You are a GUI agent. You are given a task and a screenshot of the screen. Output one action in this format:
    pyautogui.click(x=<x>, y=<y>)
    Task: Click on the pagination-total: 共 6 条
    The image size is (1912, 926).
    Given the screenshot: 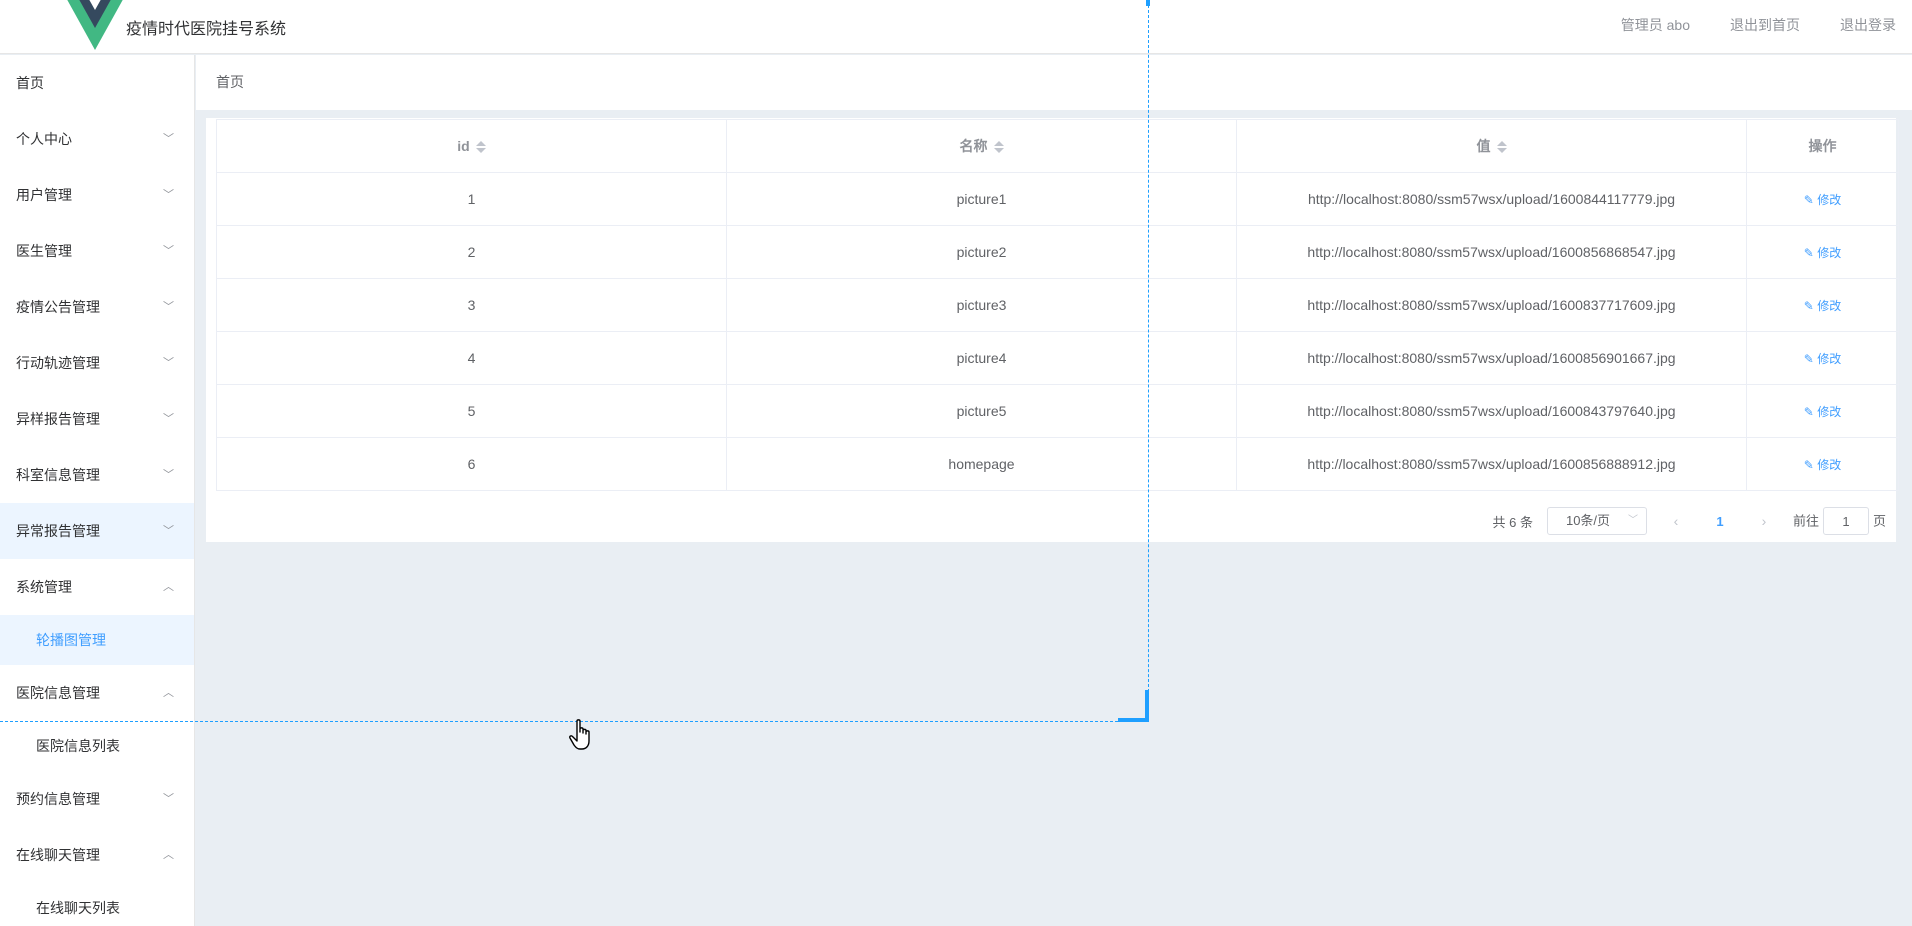 What is the action you would take?
    pyautogui.click(x=1512, y=522)
    